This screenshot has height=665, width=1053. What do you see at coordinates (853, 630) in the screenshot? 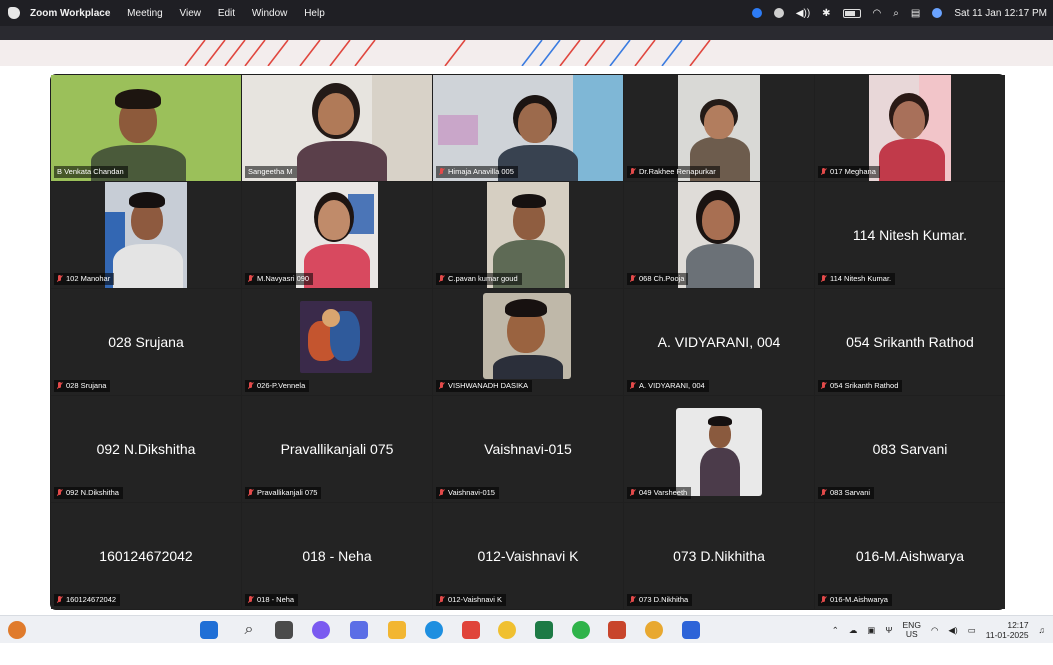
I see `onedrive-icon: ☁` at bounding box center [853, 630].